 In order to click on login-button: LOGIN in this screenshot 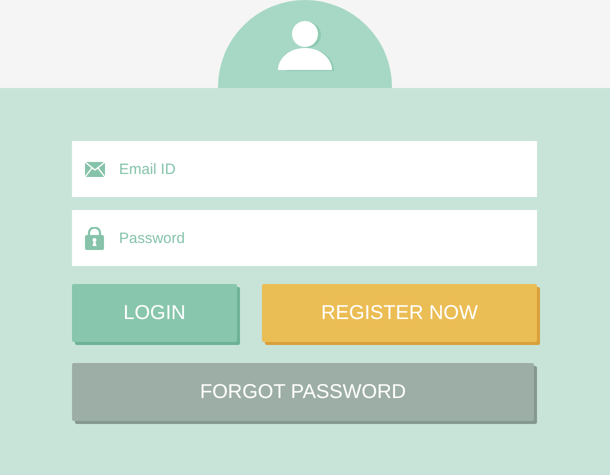, I will do `click(154, 313)`.